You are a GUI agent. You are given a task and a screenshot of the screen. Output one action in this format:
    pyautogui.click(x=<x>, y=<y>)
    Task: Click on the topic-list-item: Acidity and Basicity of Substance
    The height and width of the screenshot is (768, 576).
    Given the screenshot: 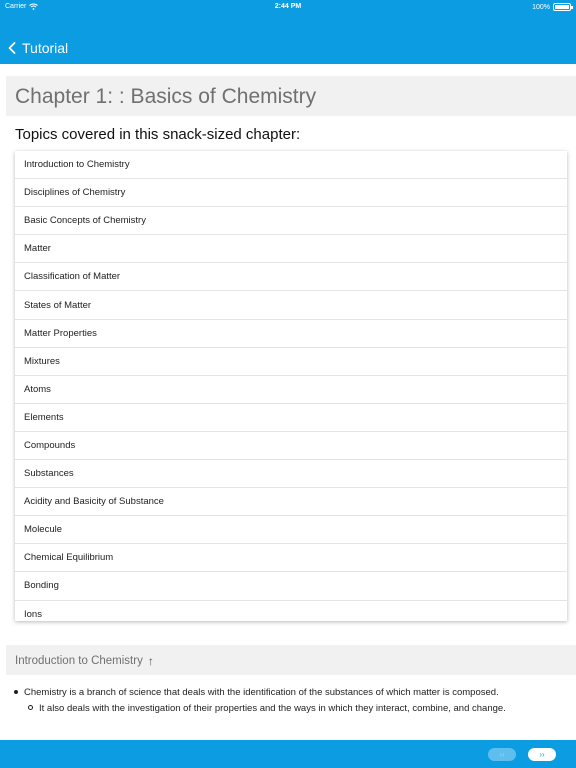 What is the action you would take?
    pyautogui.click(x=291, y=502)
    